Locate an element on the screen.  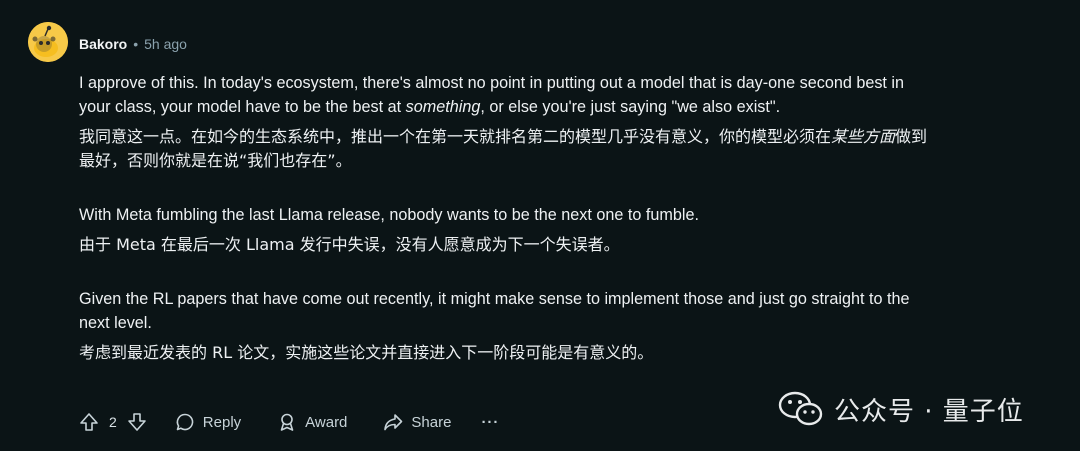
award-button: Award is located at coordinates (312, 422).